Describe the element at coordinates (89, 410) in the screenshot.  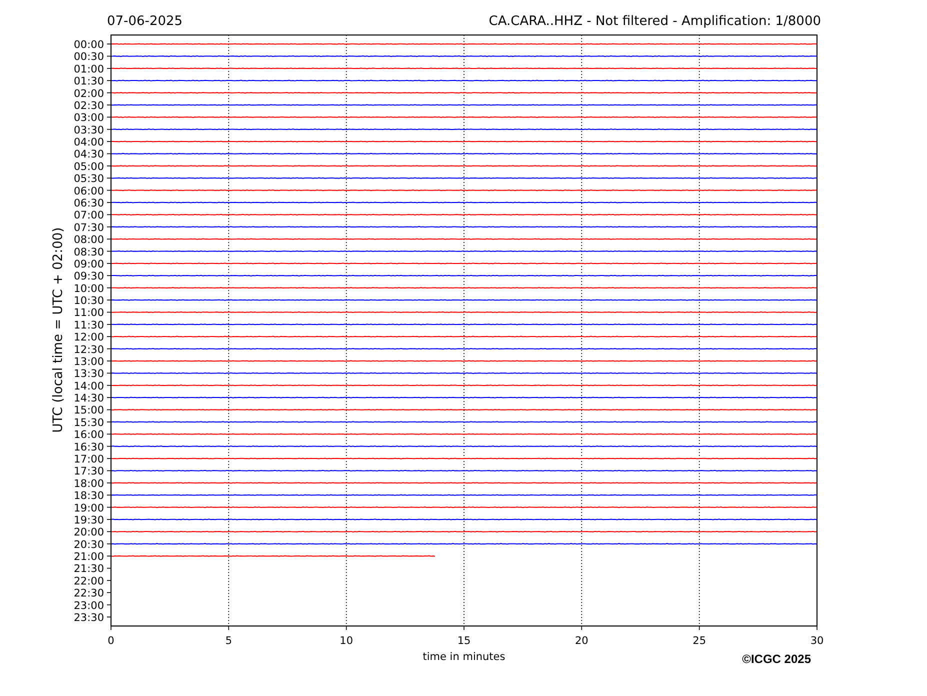
I see `row-time-label: 15:00` at that location.